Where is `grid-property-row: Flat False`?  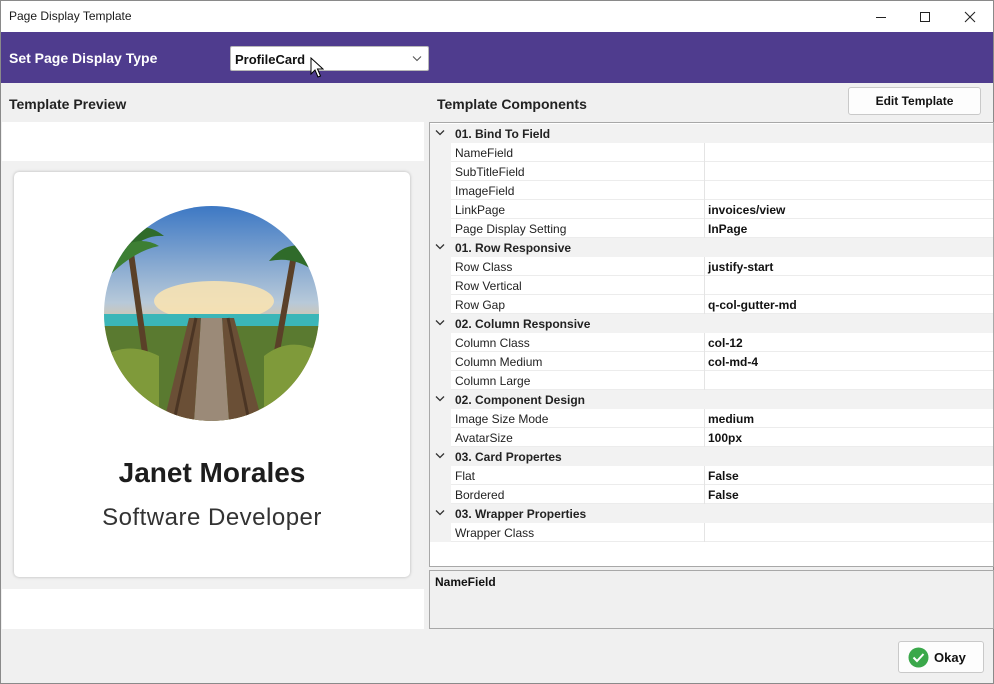
grid-property-row: Flat False is located at coordinates (711, 475).